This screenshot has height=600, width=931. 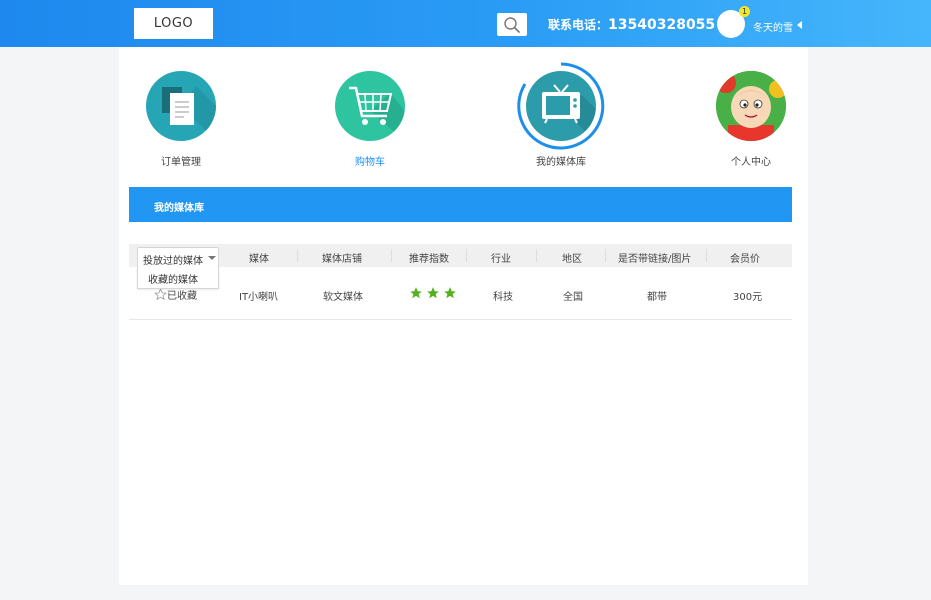 I want to click on star-outline-icon, so click(x=160, y=294).